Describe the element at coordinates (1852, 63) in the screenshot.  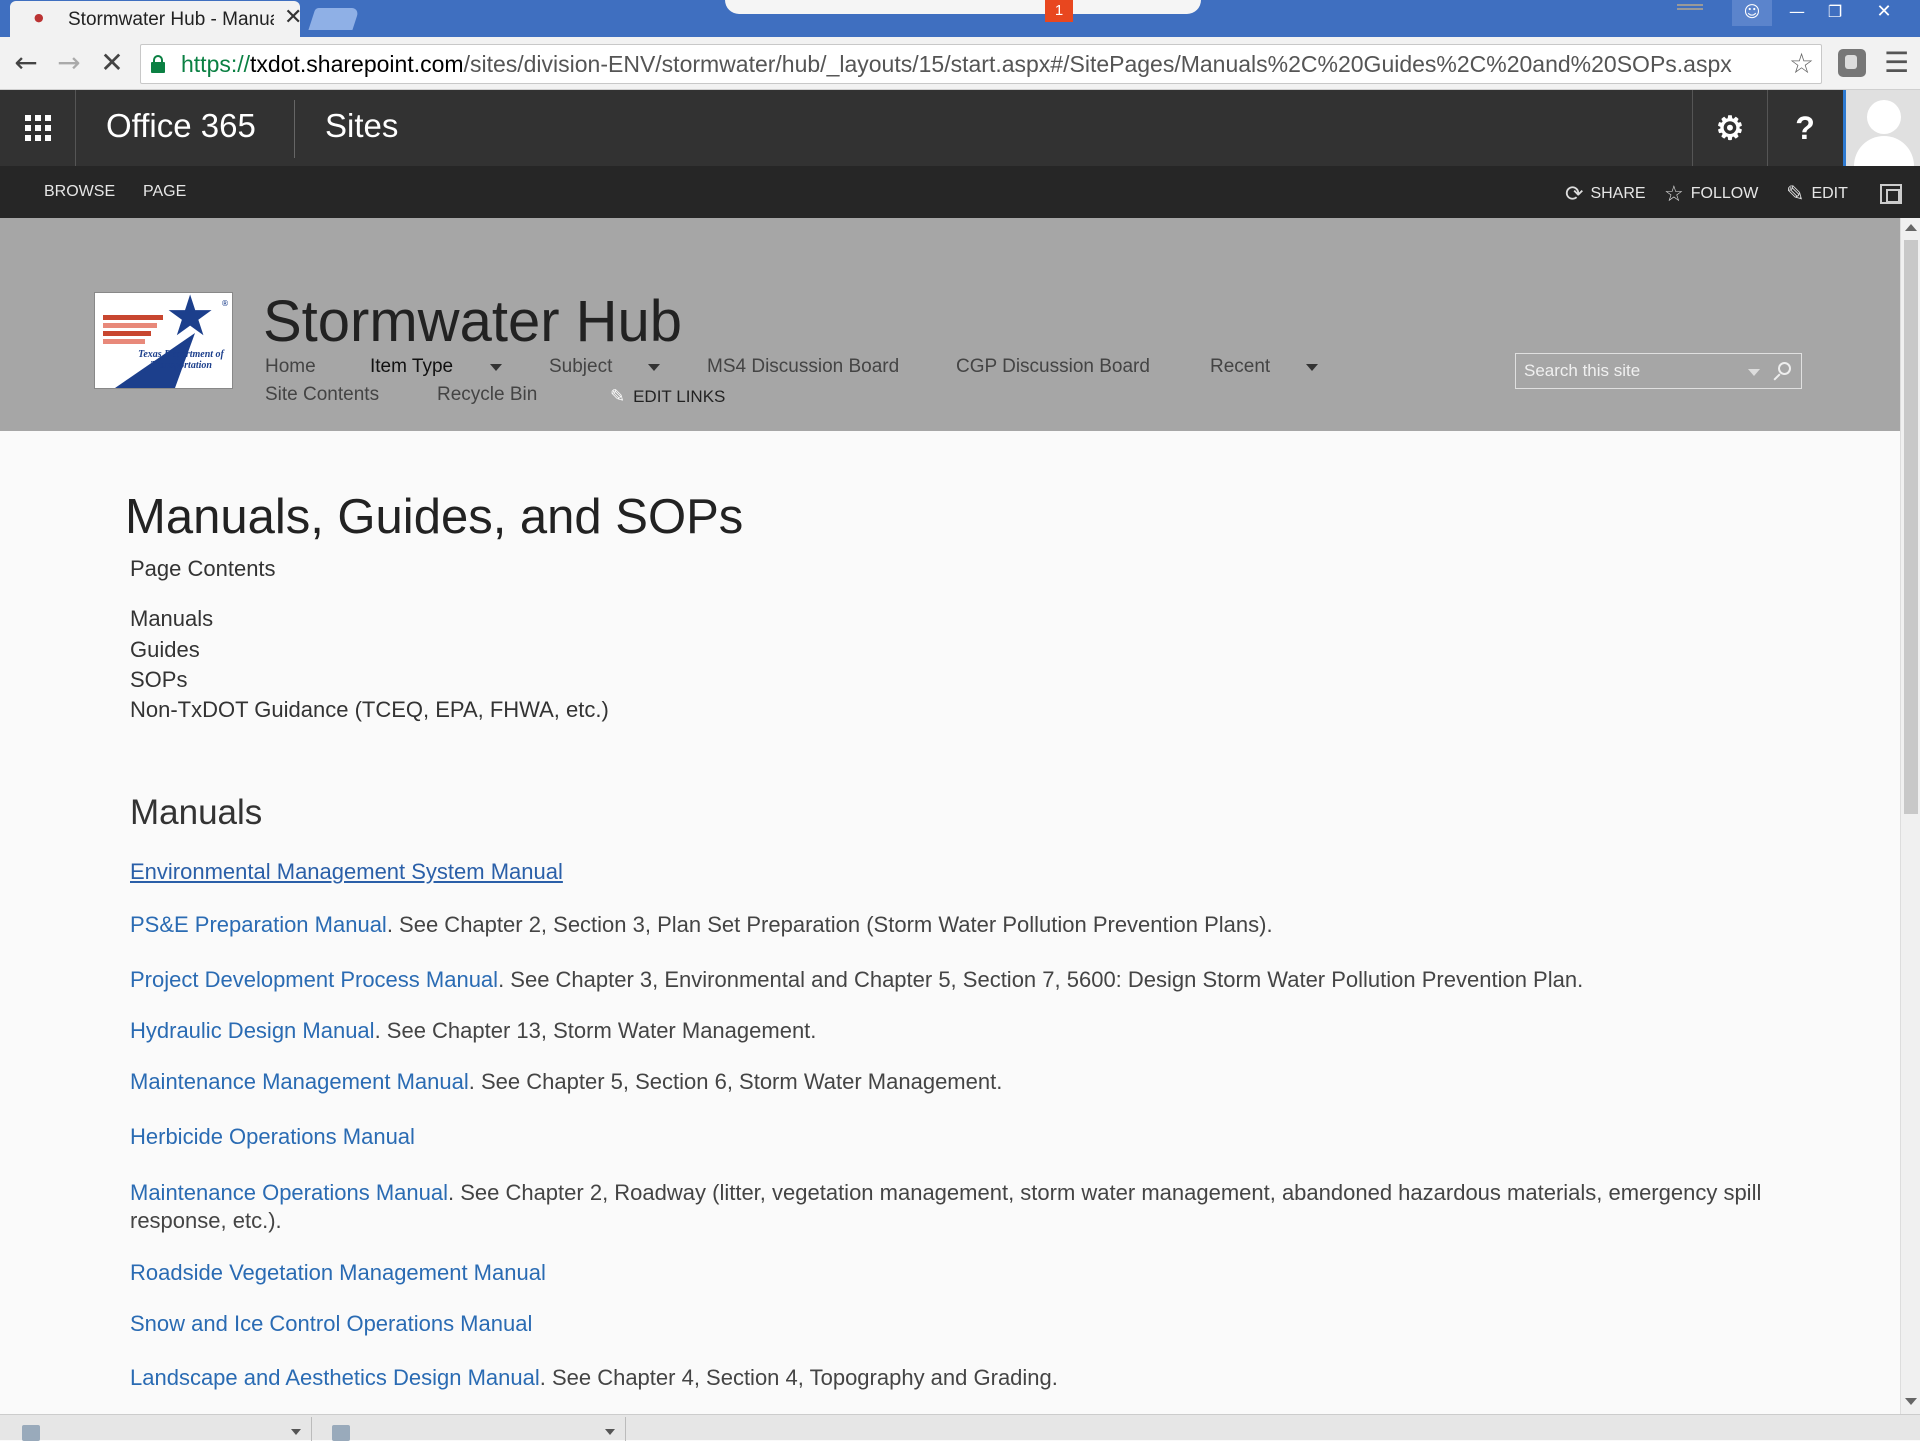
I see `extension-icon` at that location.